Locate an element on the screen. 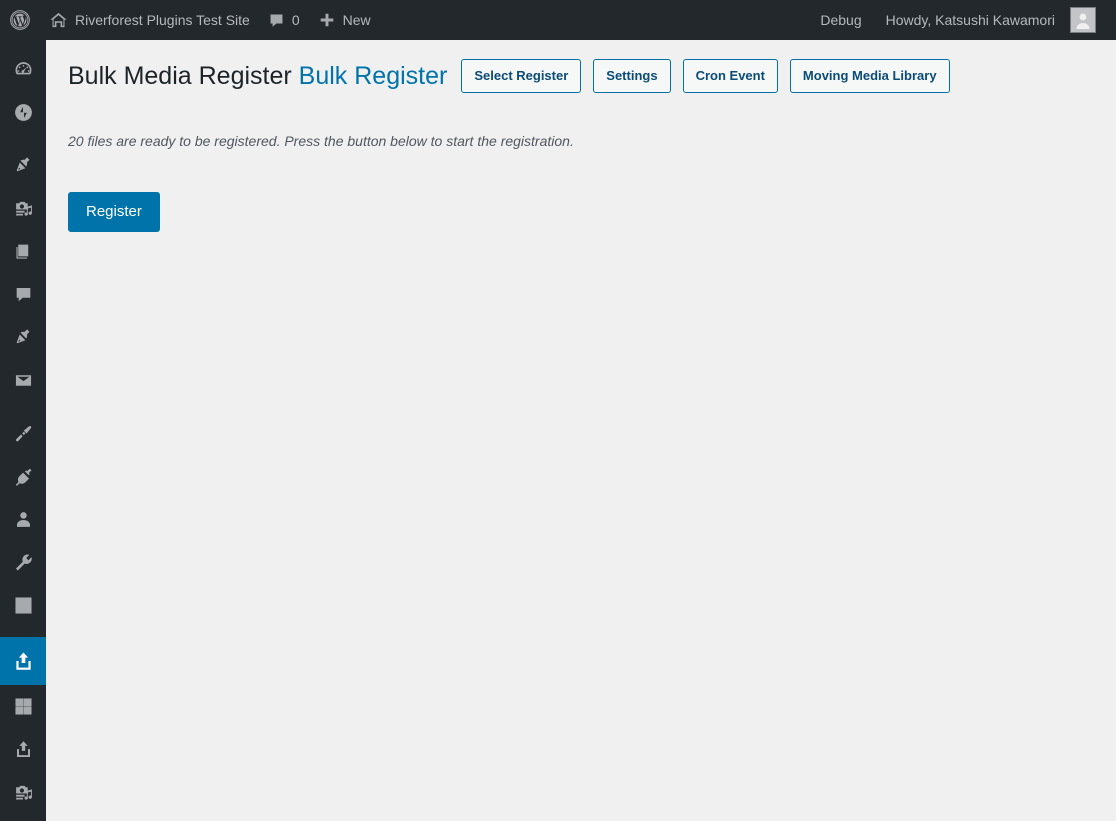  select-register-button: Select Register is located at coordinates (521, 76).